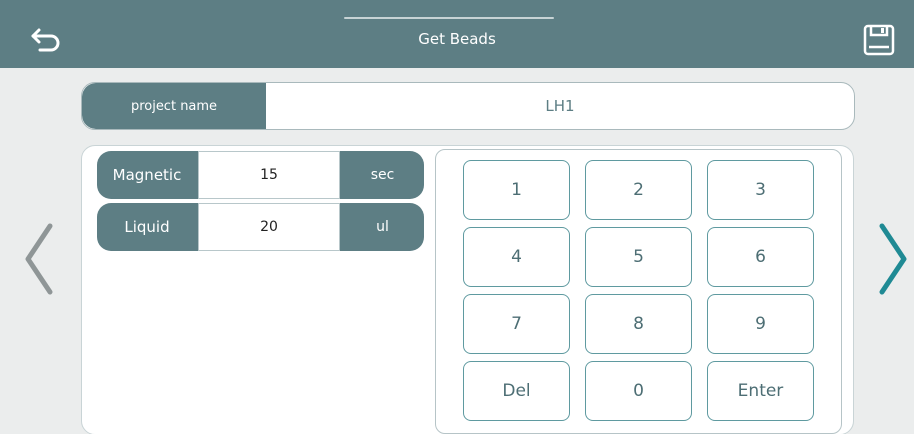  I want to click on param-unit: sec, so click(382, 175).